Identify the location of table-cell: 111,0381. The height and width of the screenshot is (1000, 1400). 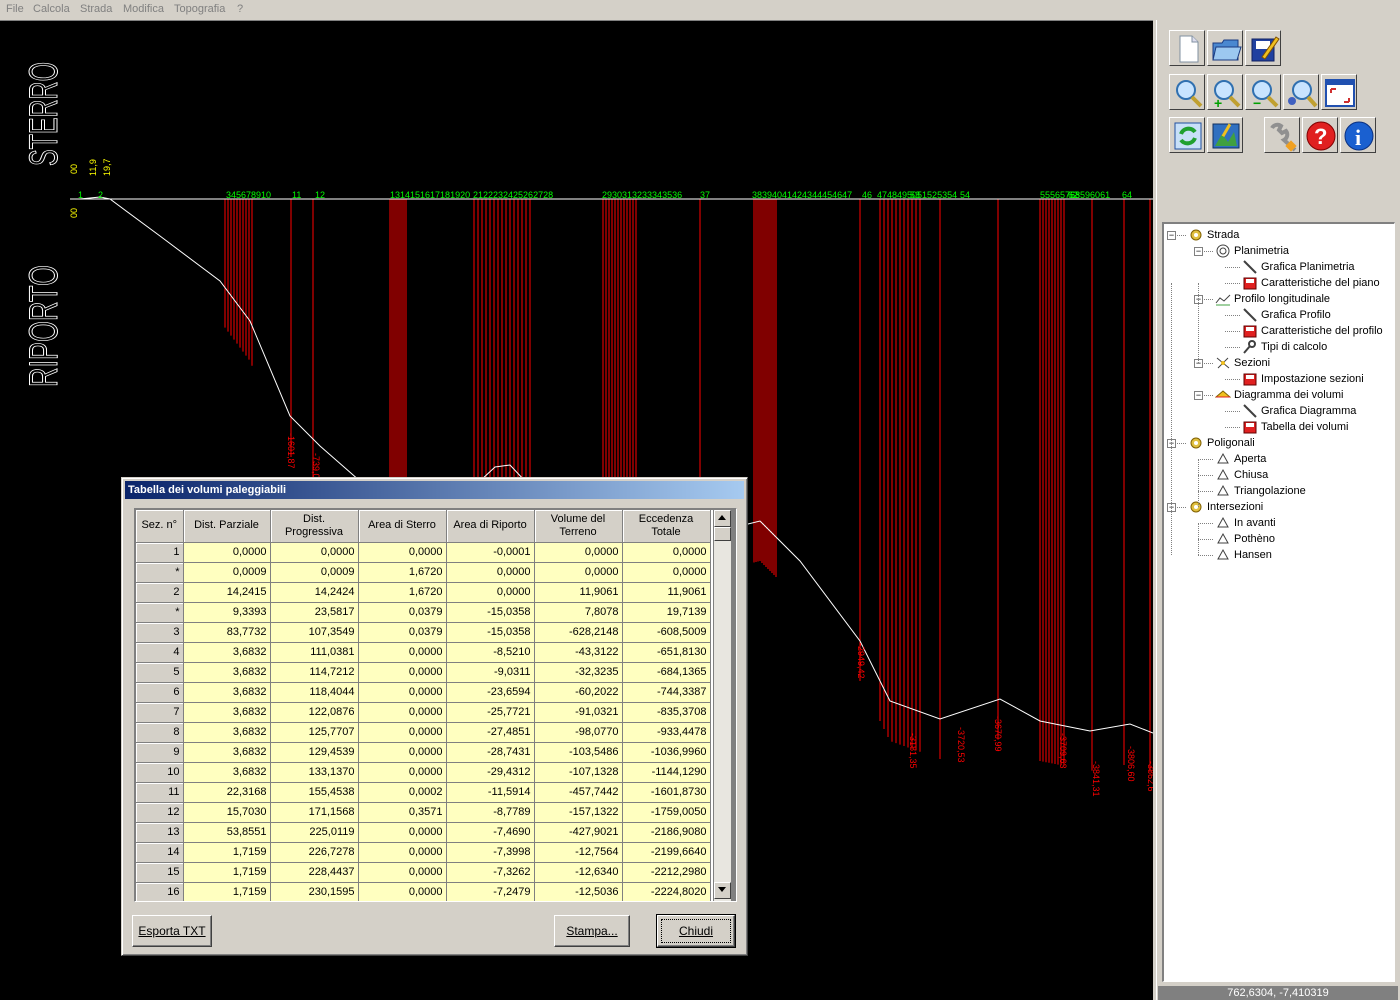
(314, 652).